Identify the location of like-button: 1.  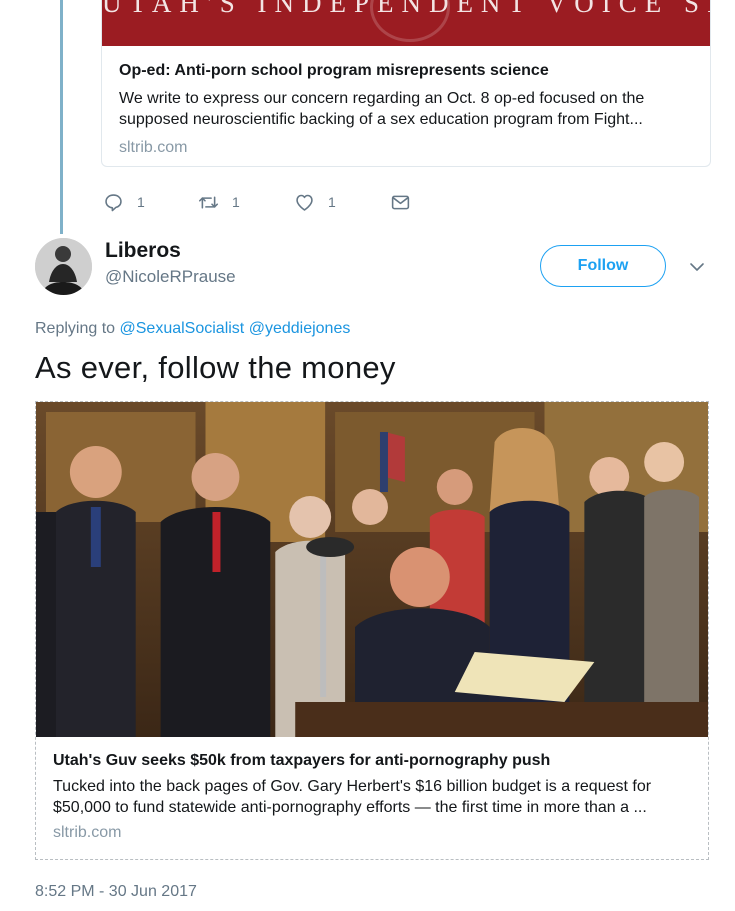
(342, 202).